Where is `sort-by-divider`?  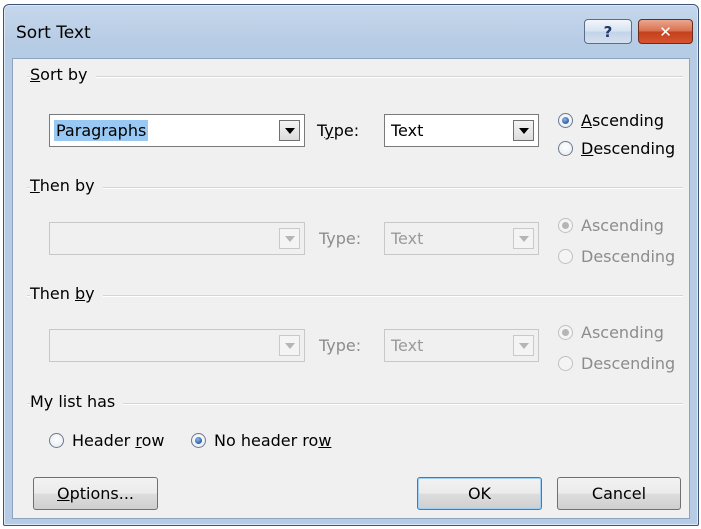
sort-by-divider is located at coordinates (355, 77).